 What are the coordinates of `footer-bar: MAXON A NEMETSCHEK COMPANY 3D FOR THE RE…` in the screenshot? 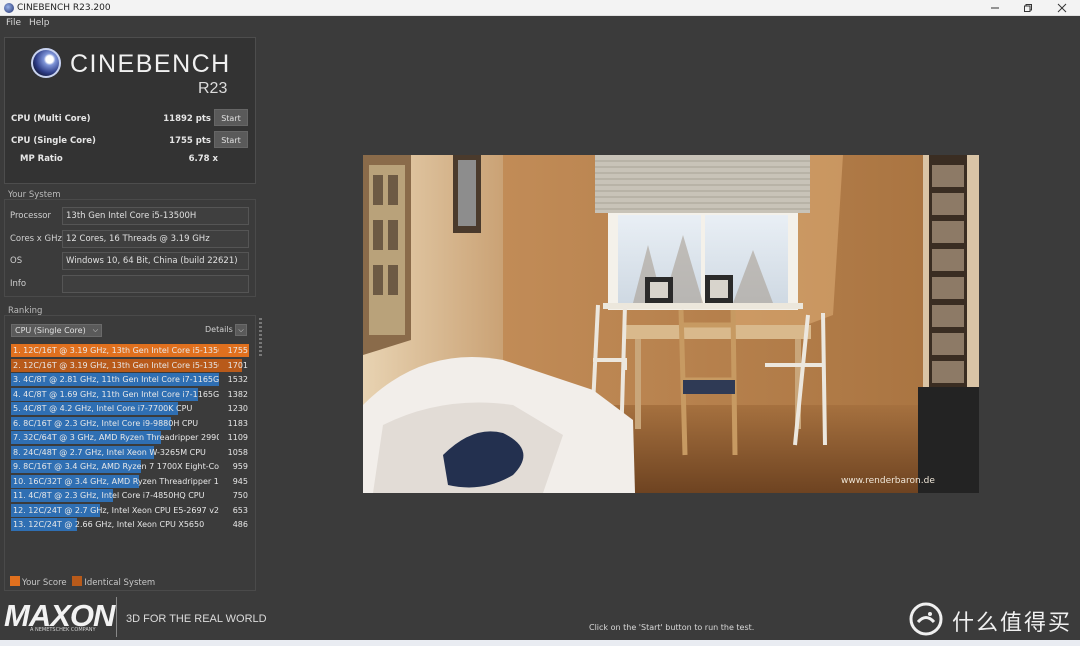 It's located at (540, 619).